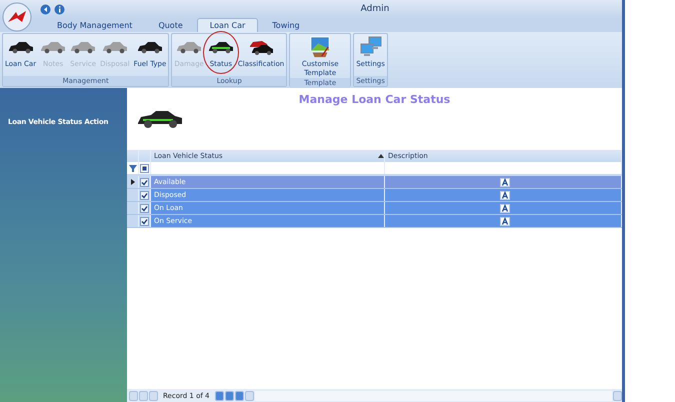 The height and width of the screenshot is (402, 675). What do you see at coordinates (144, 168) in the screenshot?
I see `filter-checkbox-icon` at bounding box center [144, 168].